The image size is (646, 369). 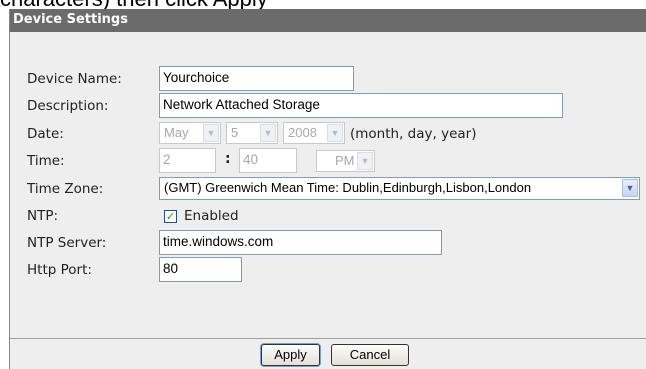 What do you see at coordinates (70, 19) in the screenshot?
I see `panel-title: Device Settings` at bounding box center [70, 19].